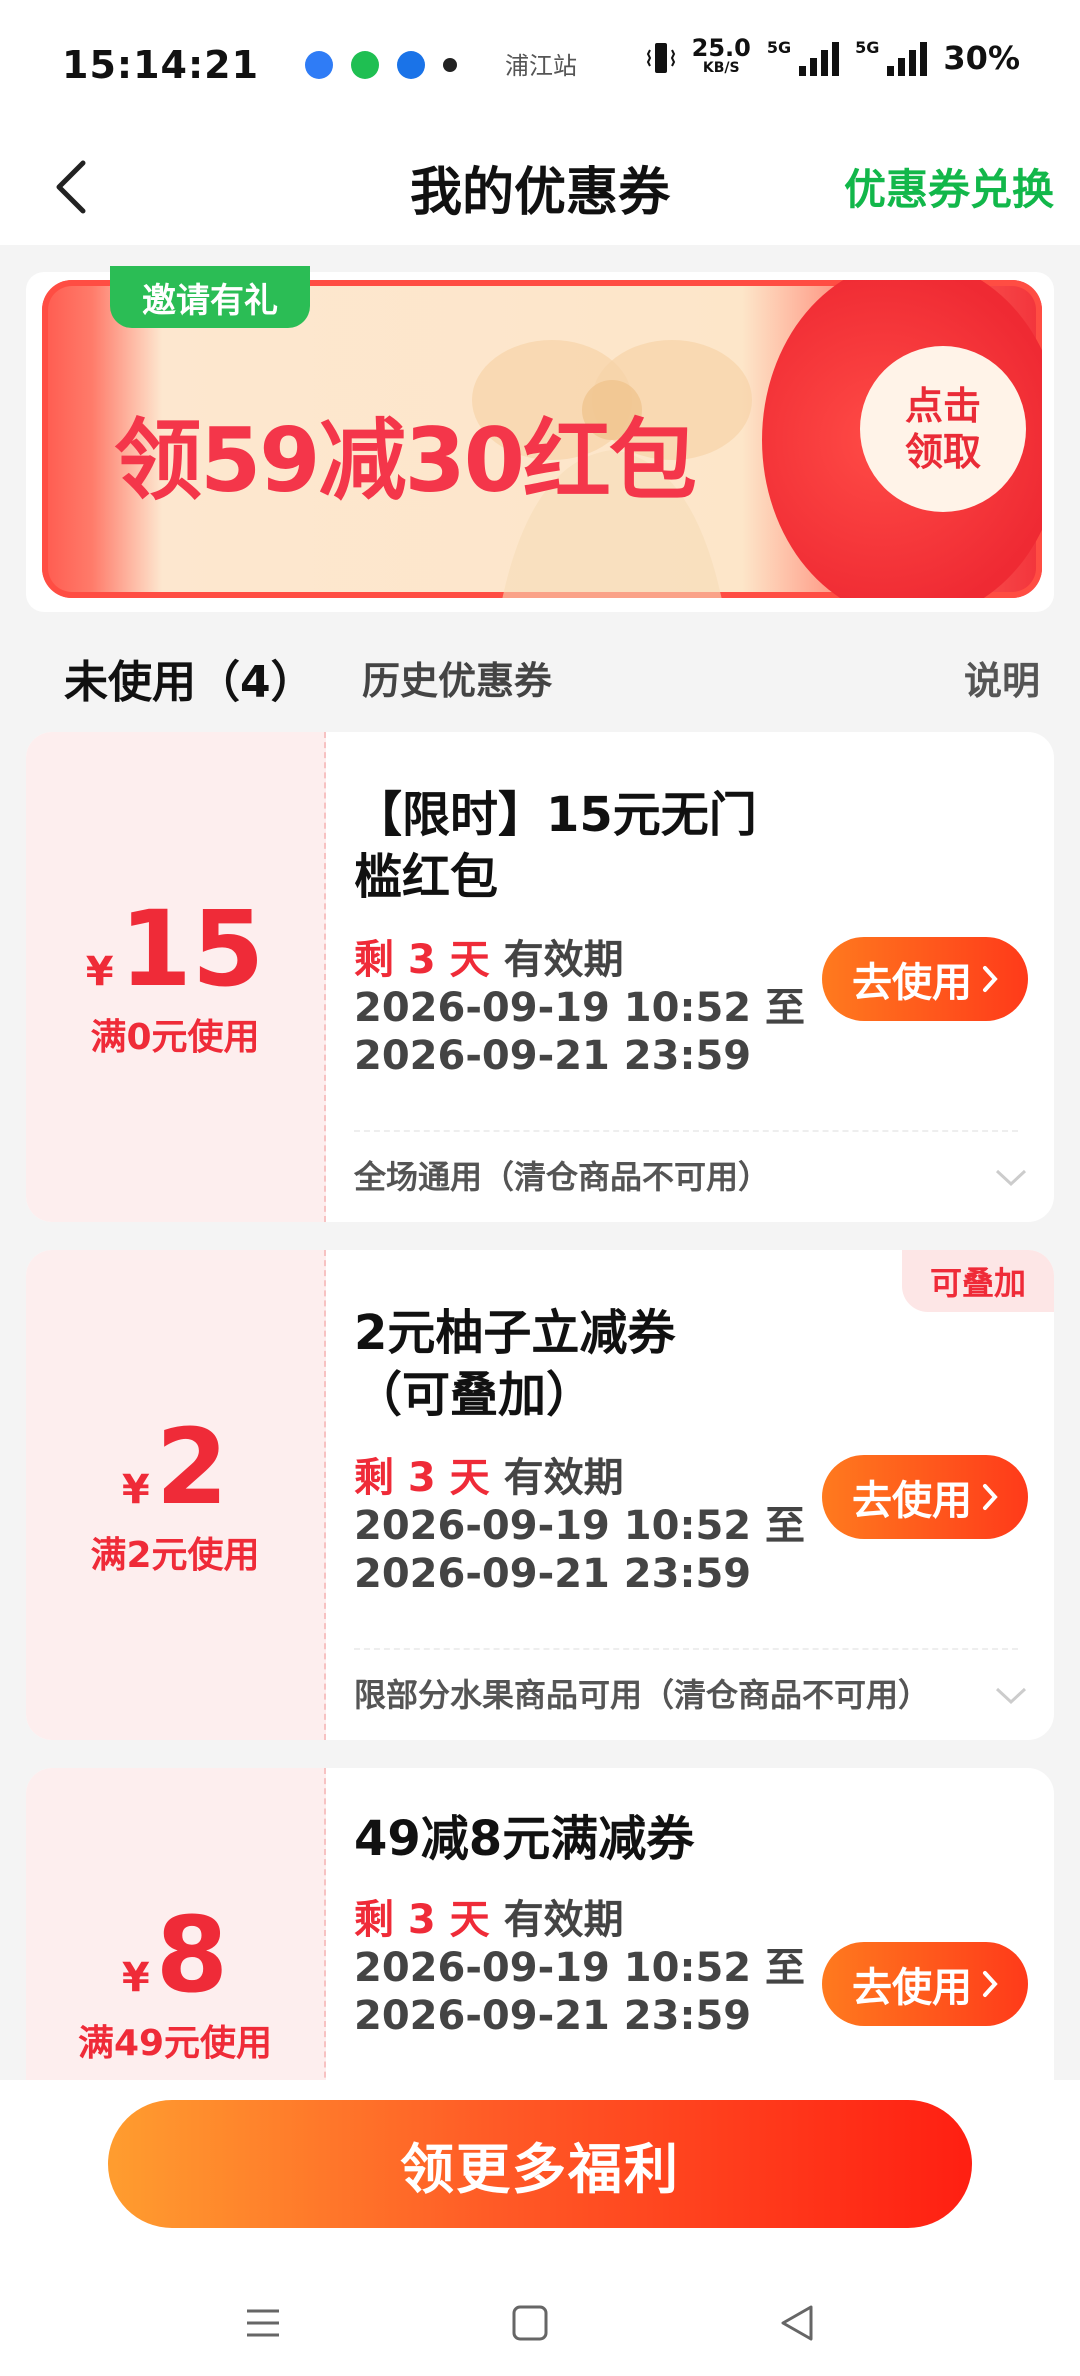 Image resolution: width=1080 pixels, height=2376 pixels. Describe the element at coordinates (381, 65) in the screenshot. I see `status-app-icons` at that location.